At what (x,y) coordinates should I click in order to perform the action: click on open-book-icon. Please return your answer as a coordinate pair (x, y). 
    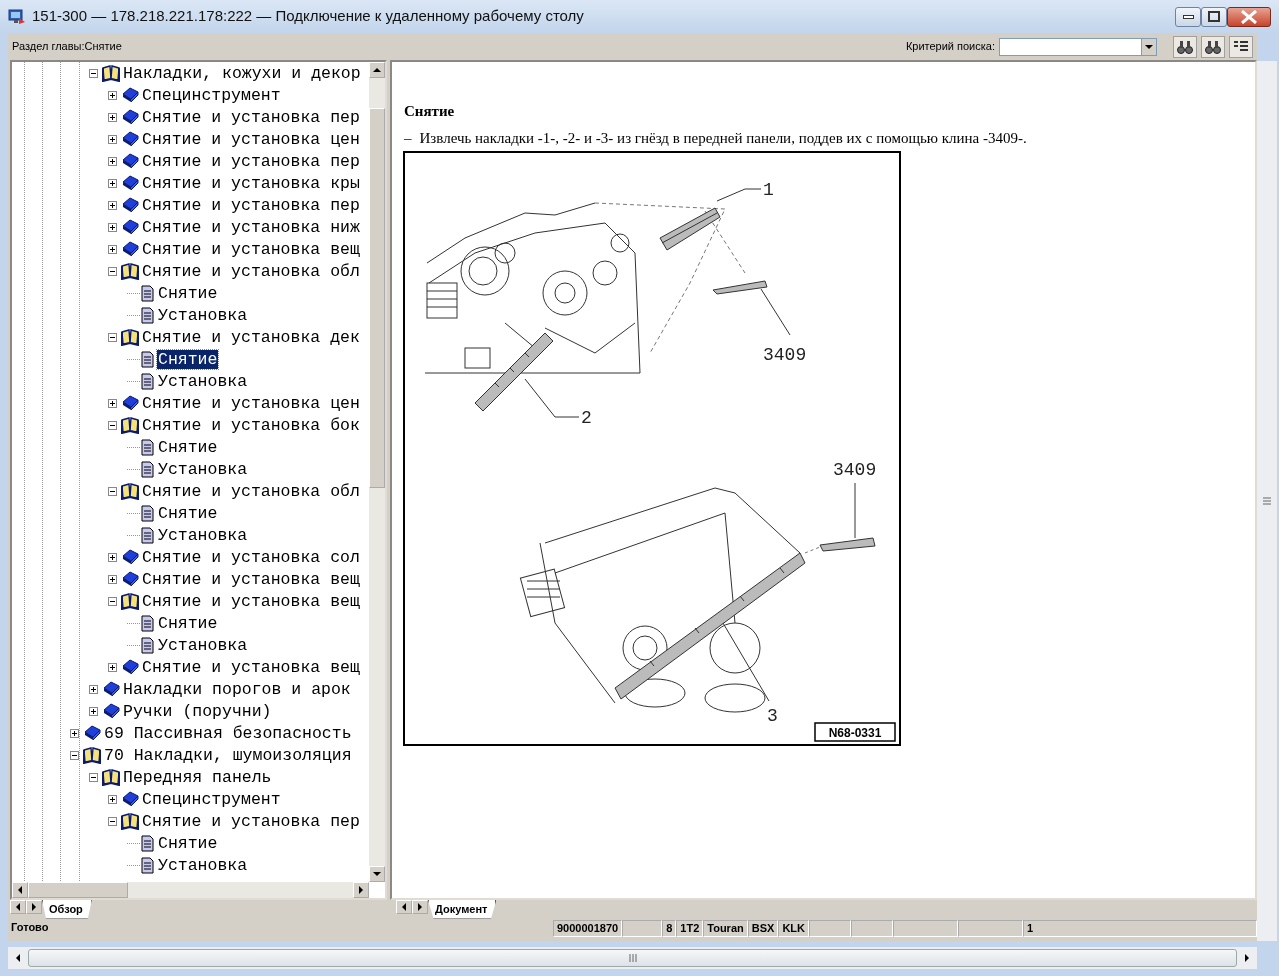
    Looking at the image, I should click on (130, 601).